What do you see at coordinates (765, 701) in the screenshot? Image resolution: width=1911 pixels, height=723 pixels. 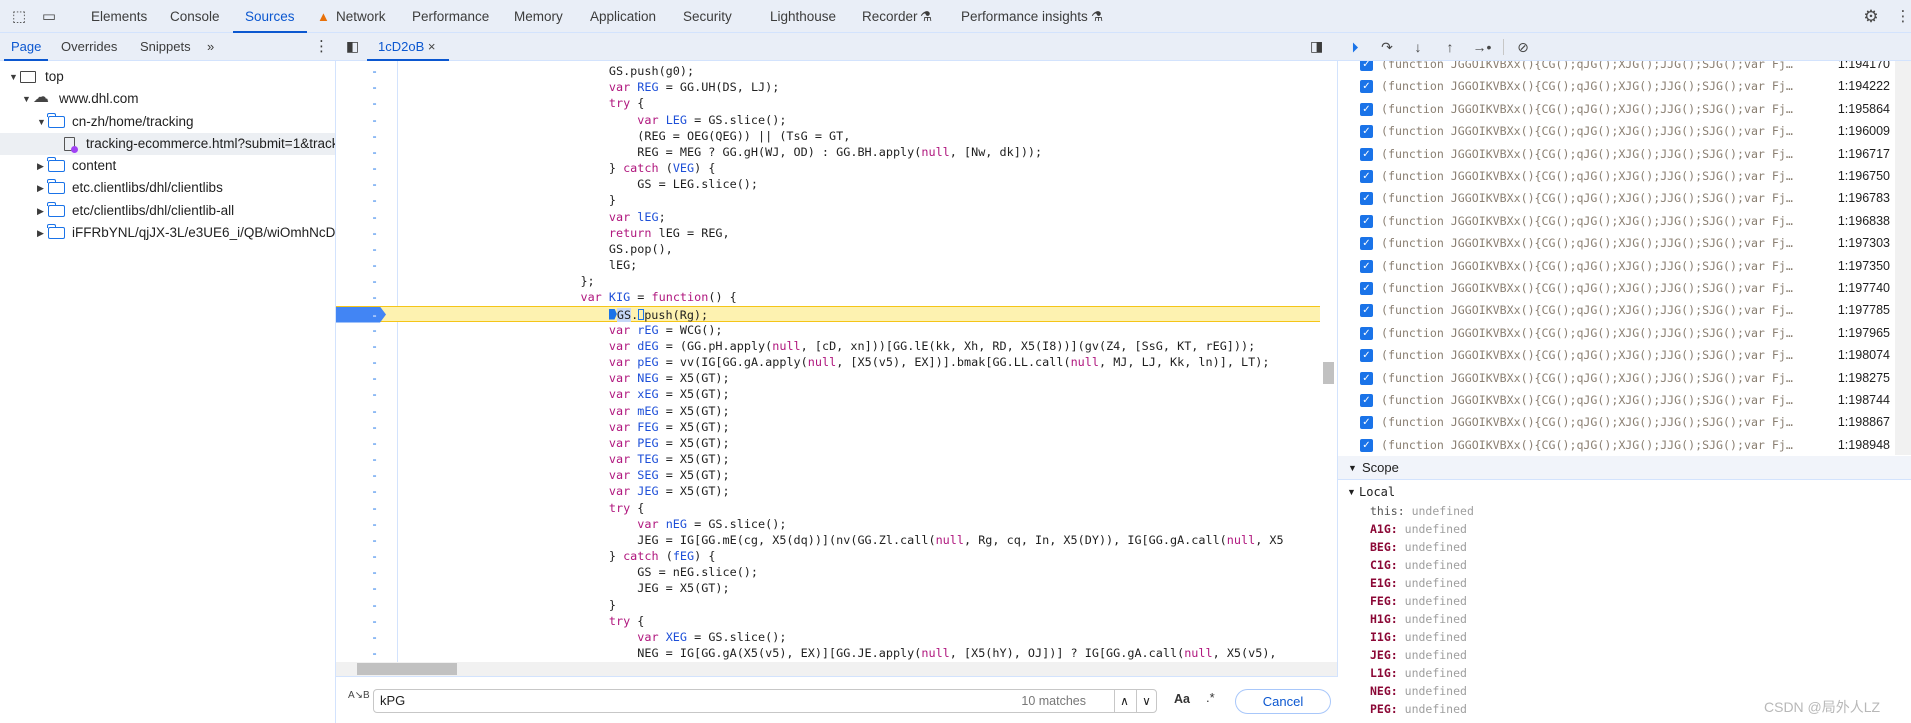 I see `search-input: kPG 10 matches ∧ ∨` at bounding box center [765, 701].